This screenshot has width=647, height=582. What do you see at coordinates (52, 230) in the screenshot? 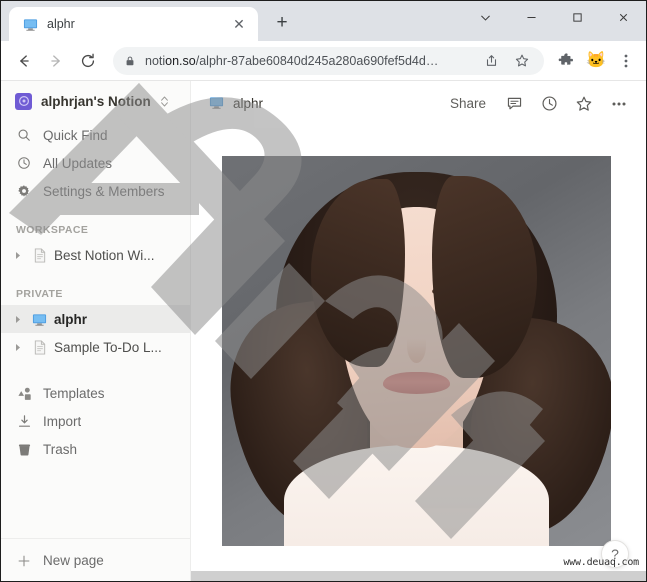
I see `sidebar-section-workspace-title: WORKSPACE` at bounding box center [52, 230].